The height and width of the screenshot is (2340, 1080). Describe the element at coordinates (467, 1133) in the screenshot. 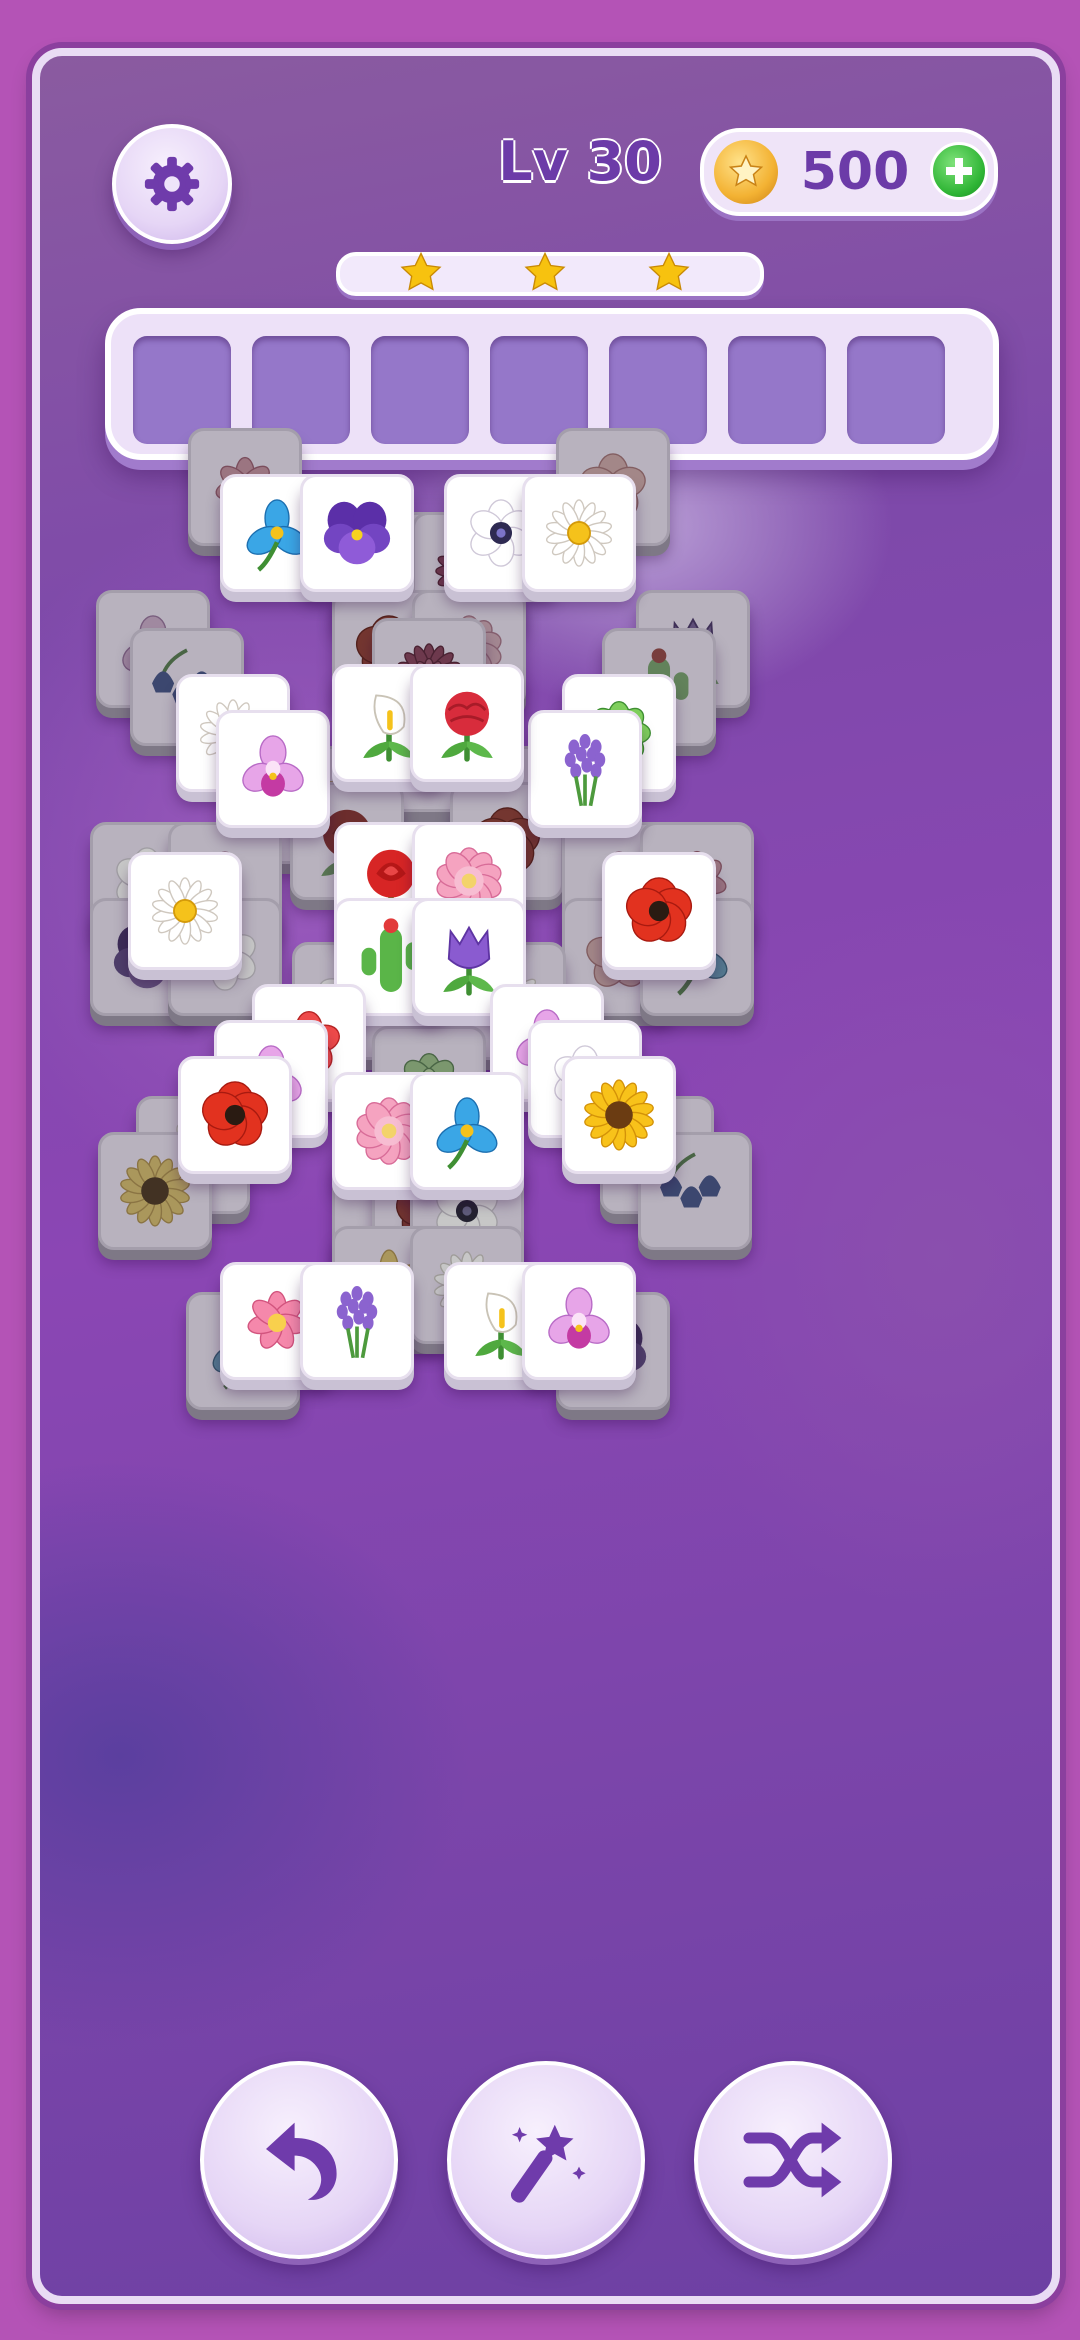

I see `iris-icon` at that location.